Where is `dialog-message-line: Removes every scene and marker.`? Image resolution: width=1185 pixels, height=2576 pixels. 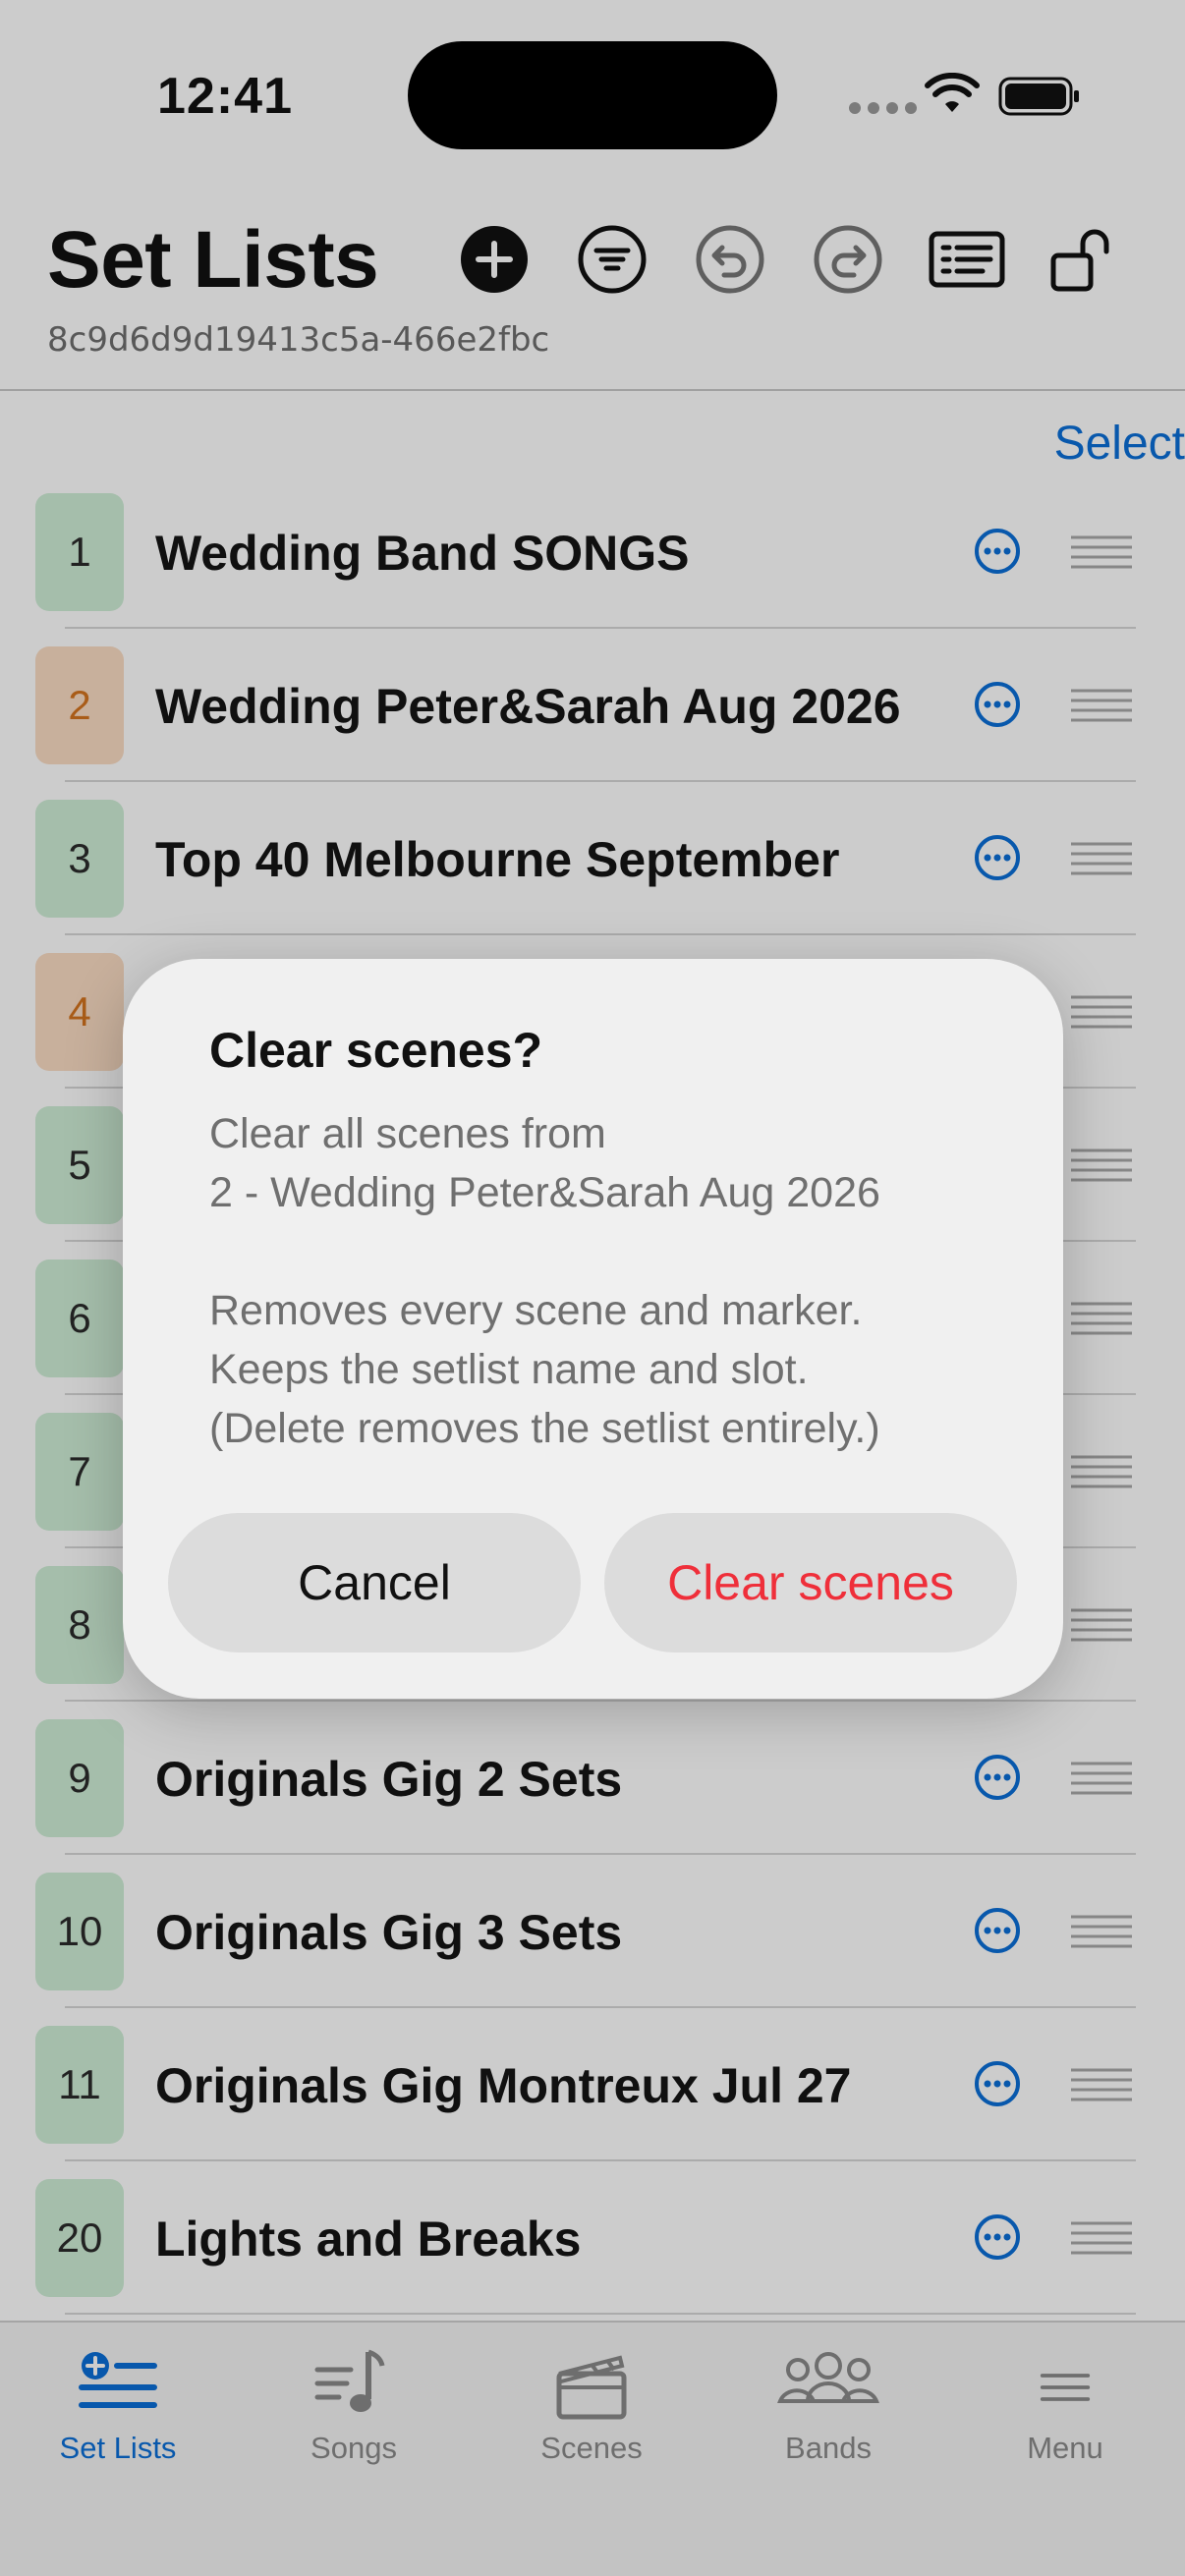
dialog-message-line: Removes every scene and marker. is located at coordinates (536, 1310).